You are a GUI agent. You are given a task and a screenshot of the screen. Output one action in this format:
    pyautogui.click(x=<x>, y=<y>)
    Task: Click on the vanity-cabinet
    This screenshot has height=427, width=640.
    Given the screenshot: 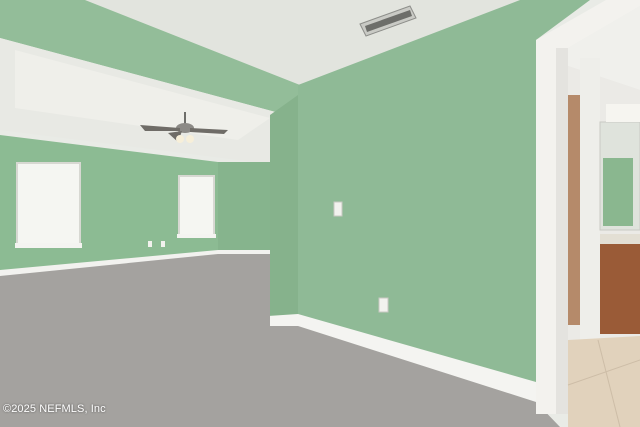 What is the action you would take?
    pyautogui.click(x=620, y=288)
    